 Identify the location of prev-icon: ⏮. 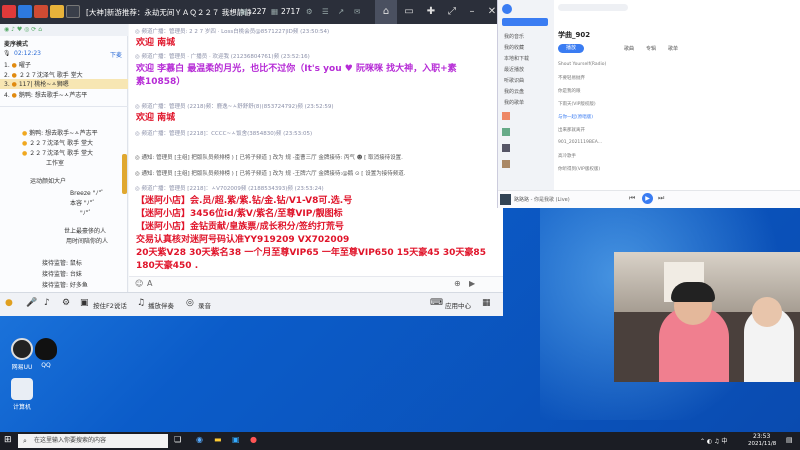
(632, 198).